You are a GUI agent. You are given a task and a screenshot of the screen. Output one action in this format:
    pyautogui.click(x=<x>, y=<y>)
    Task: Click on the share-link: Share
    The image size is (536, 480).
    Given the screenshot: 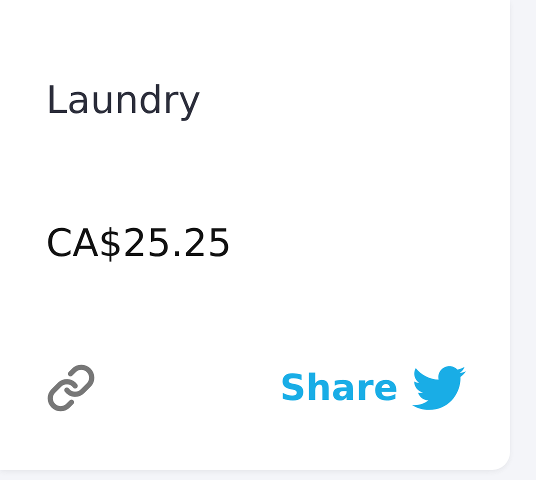 What is the action you would take?
    pyautogui.click(x=373, y=388)
    